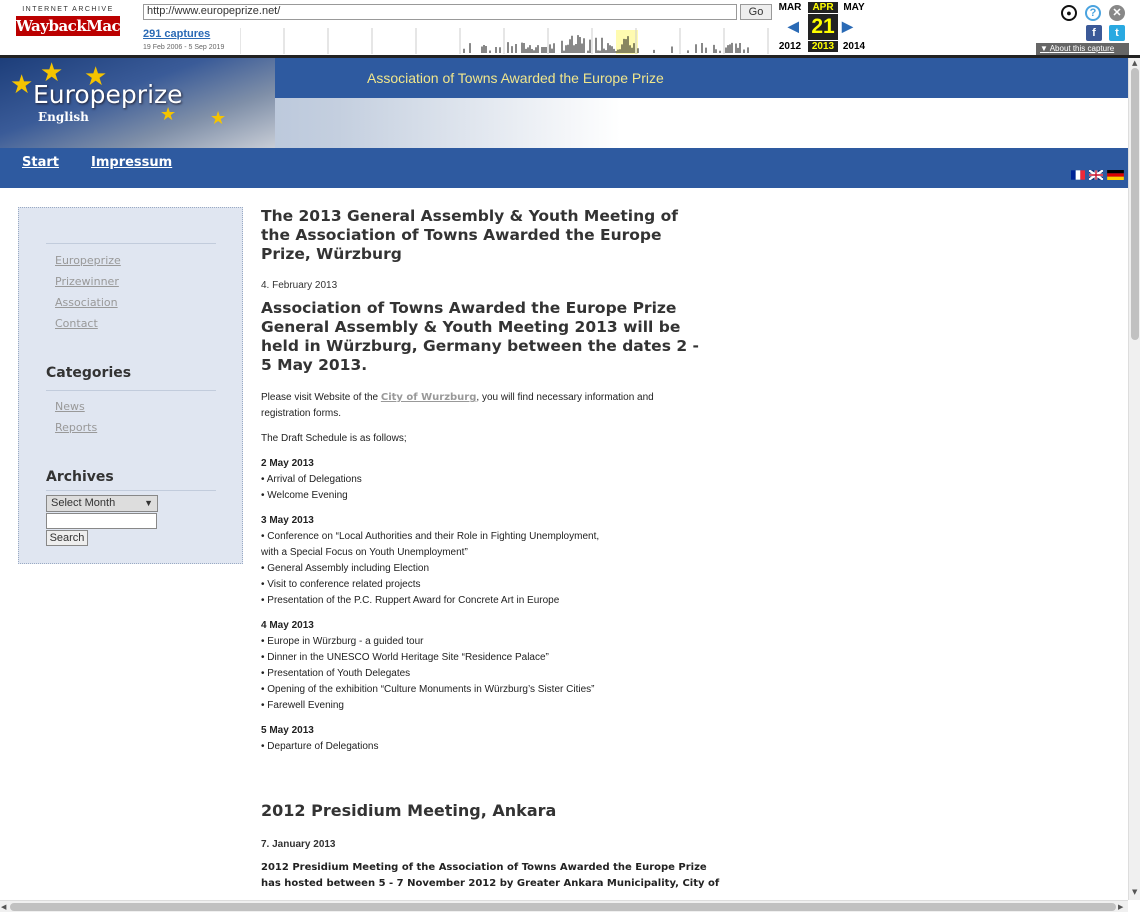  Describe the element at coordinates (80, 477) in the screenshot. I see `archives-heading: Archives` at that location.